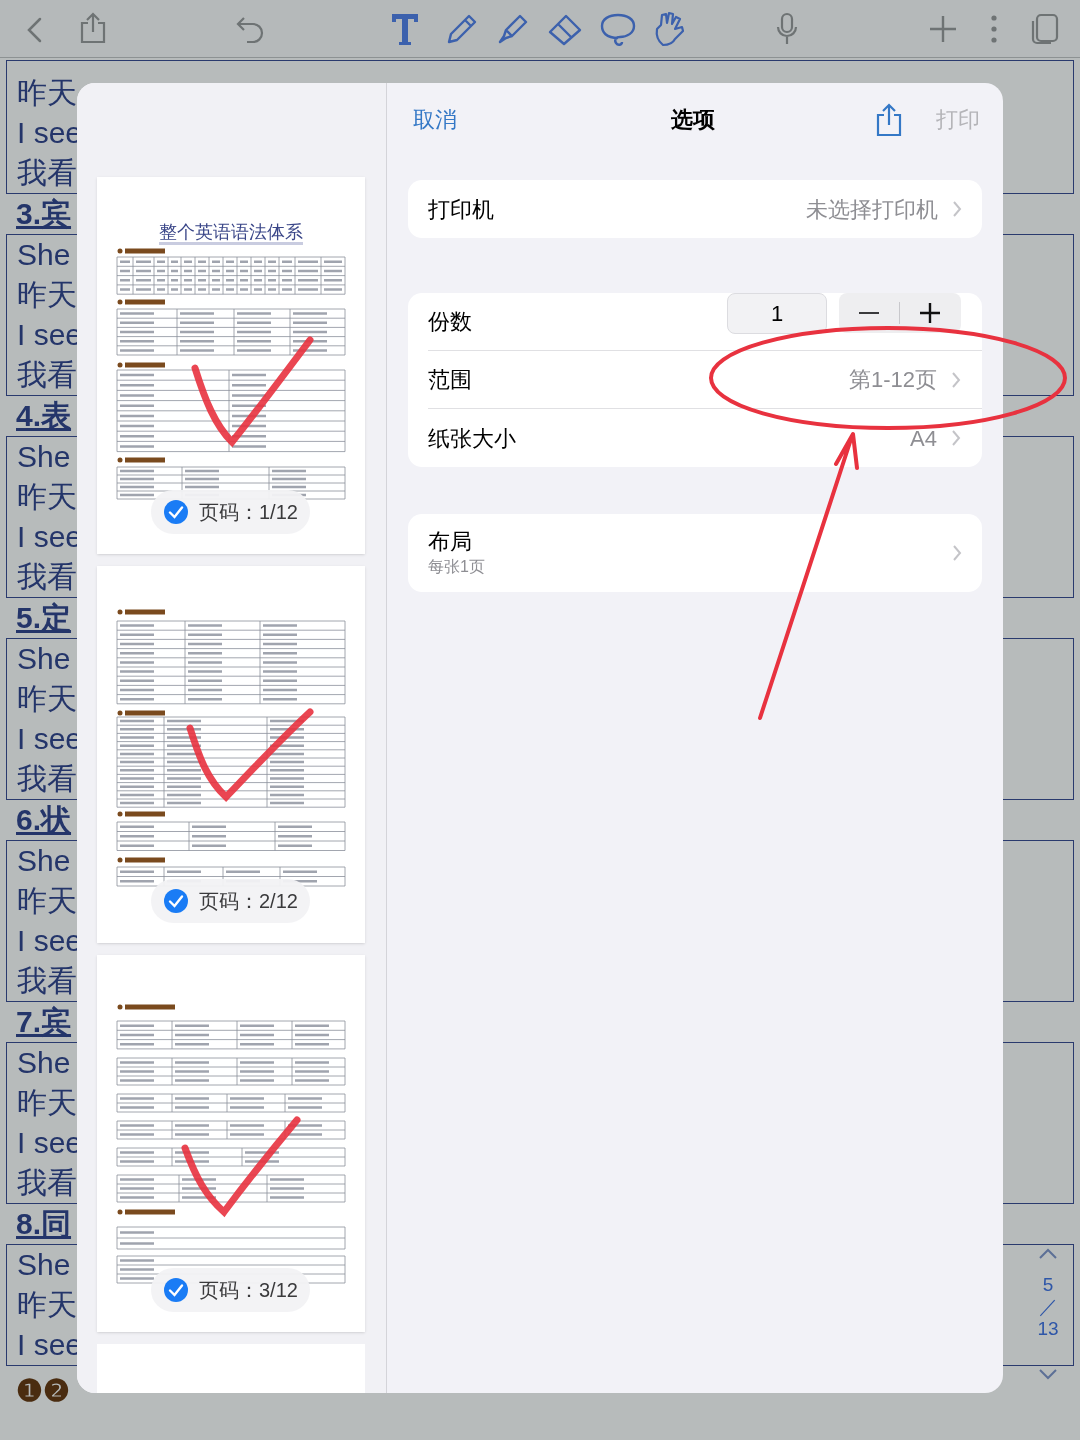 The image size is (1080, 1440). I want to click on range-row: 范围 第1-12页, so click(705, 380).